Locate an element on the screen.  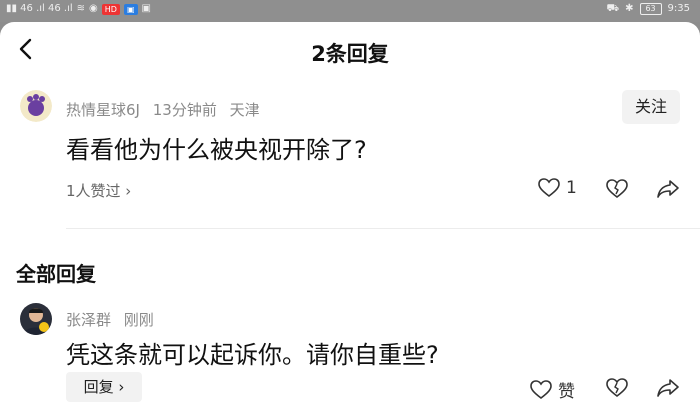
comment-meta: 热情星球6J 13分钟前 天津 is located at coordinates (167, 109).